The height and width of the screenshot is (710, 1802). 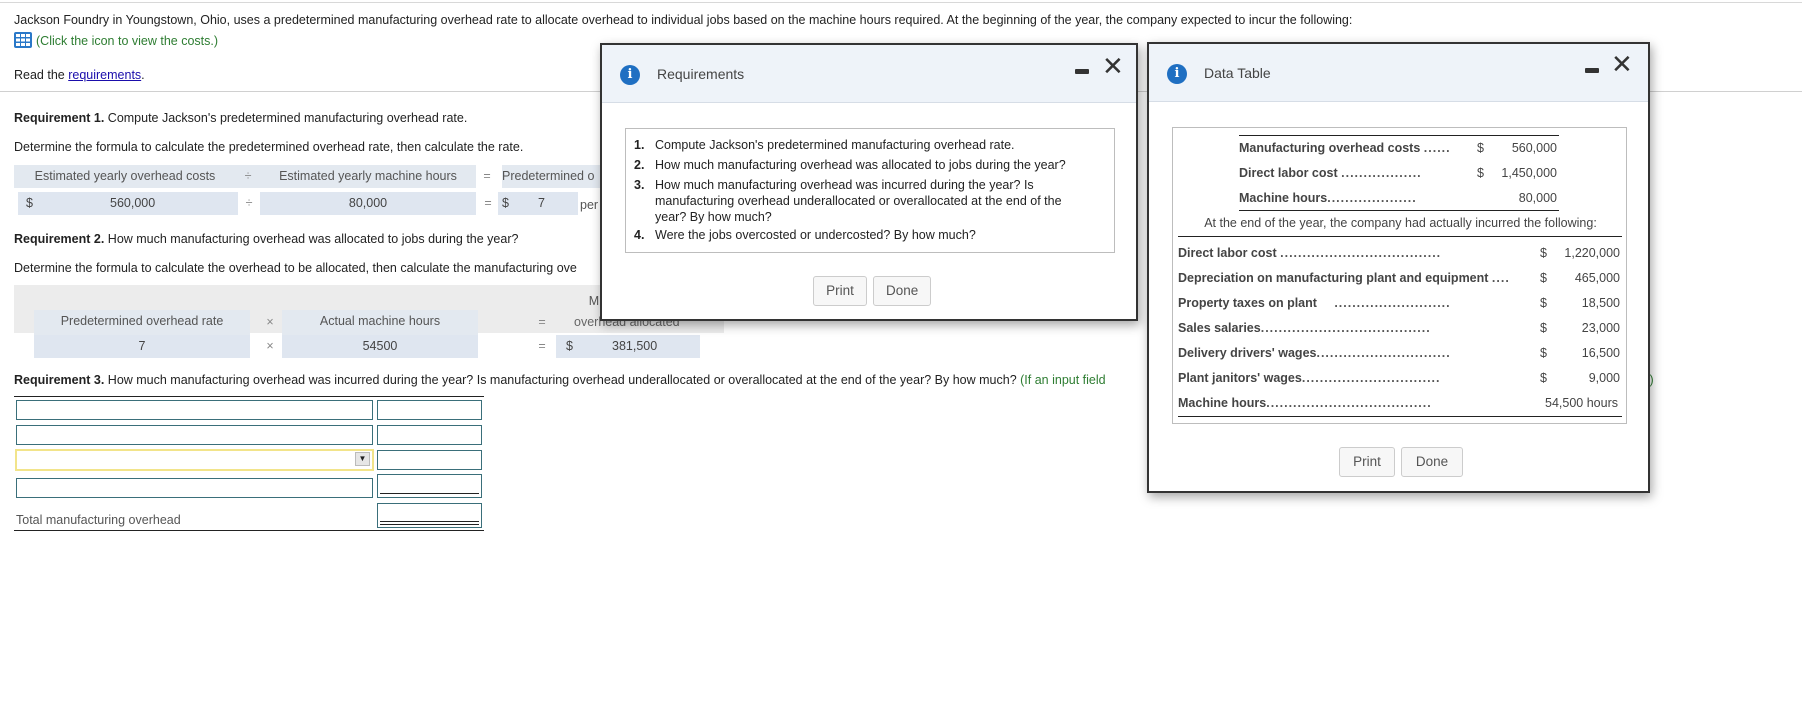 What do you see at coordinates (635, 346) in the screenshot?
I see `req2-allocated-value: 381,500` at bounding box center [635, 346].